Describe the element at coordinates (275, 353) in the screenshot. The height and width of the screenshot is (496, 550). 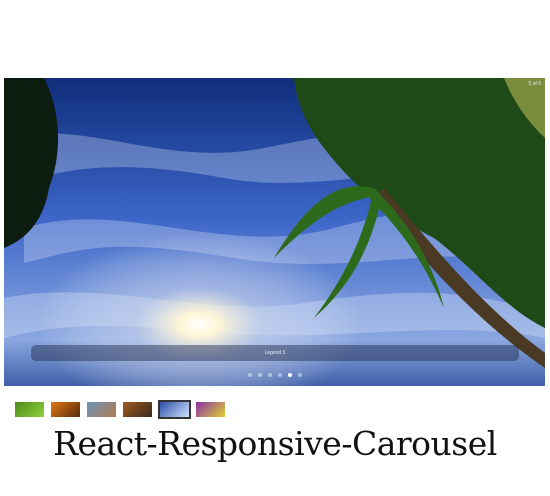
I see `slide-legend: Legend 5` at that location.